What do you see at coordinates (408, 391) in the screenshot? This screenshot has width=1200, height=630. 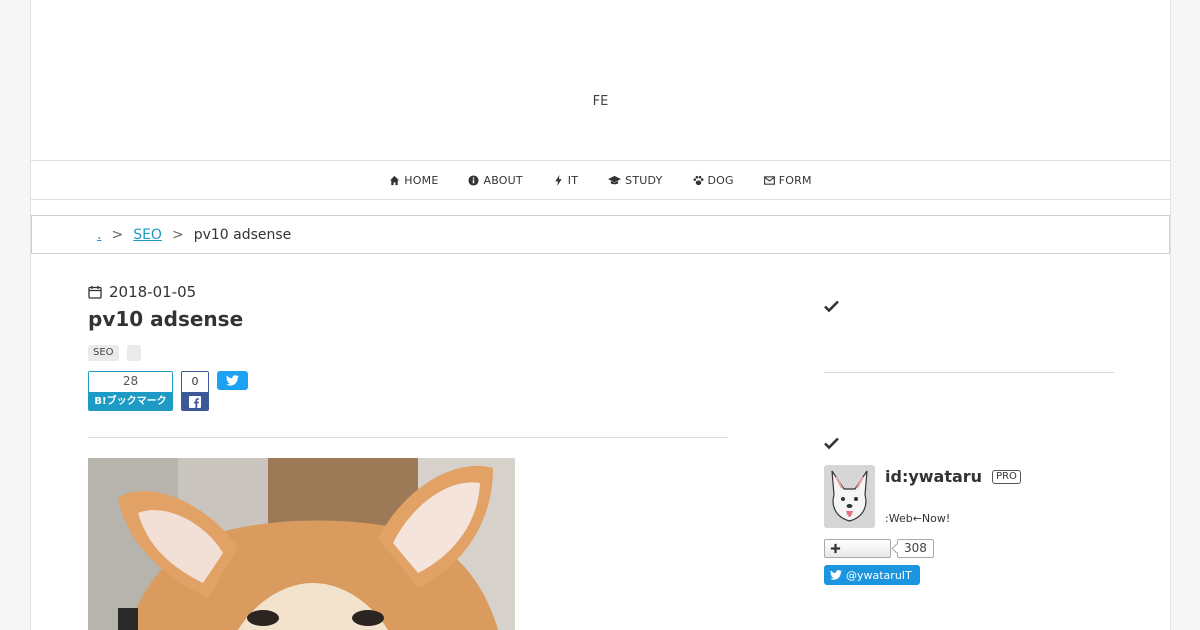 I see `share-buttons: 28 B!ブックマーク 0` at bounding box center [408, 391].